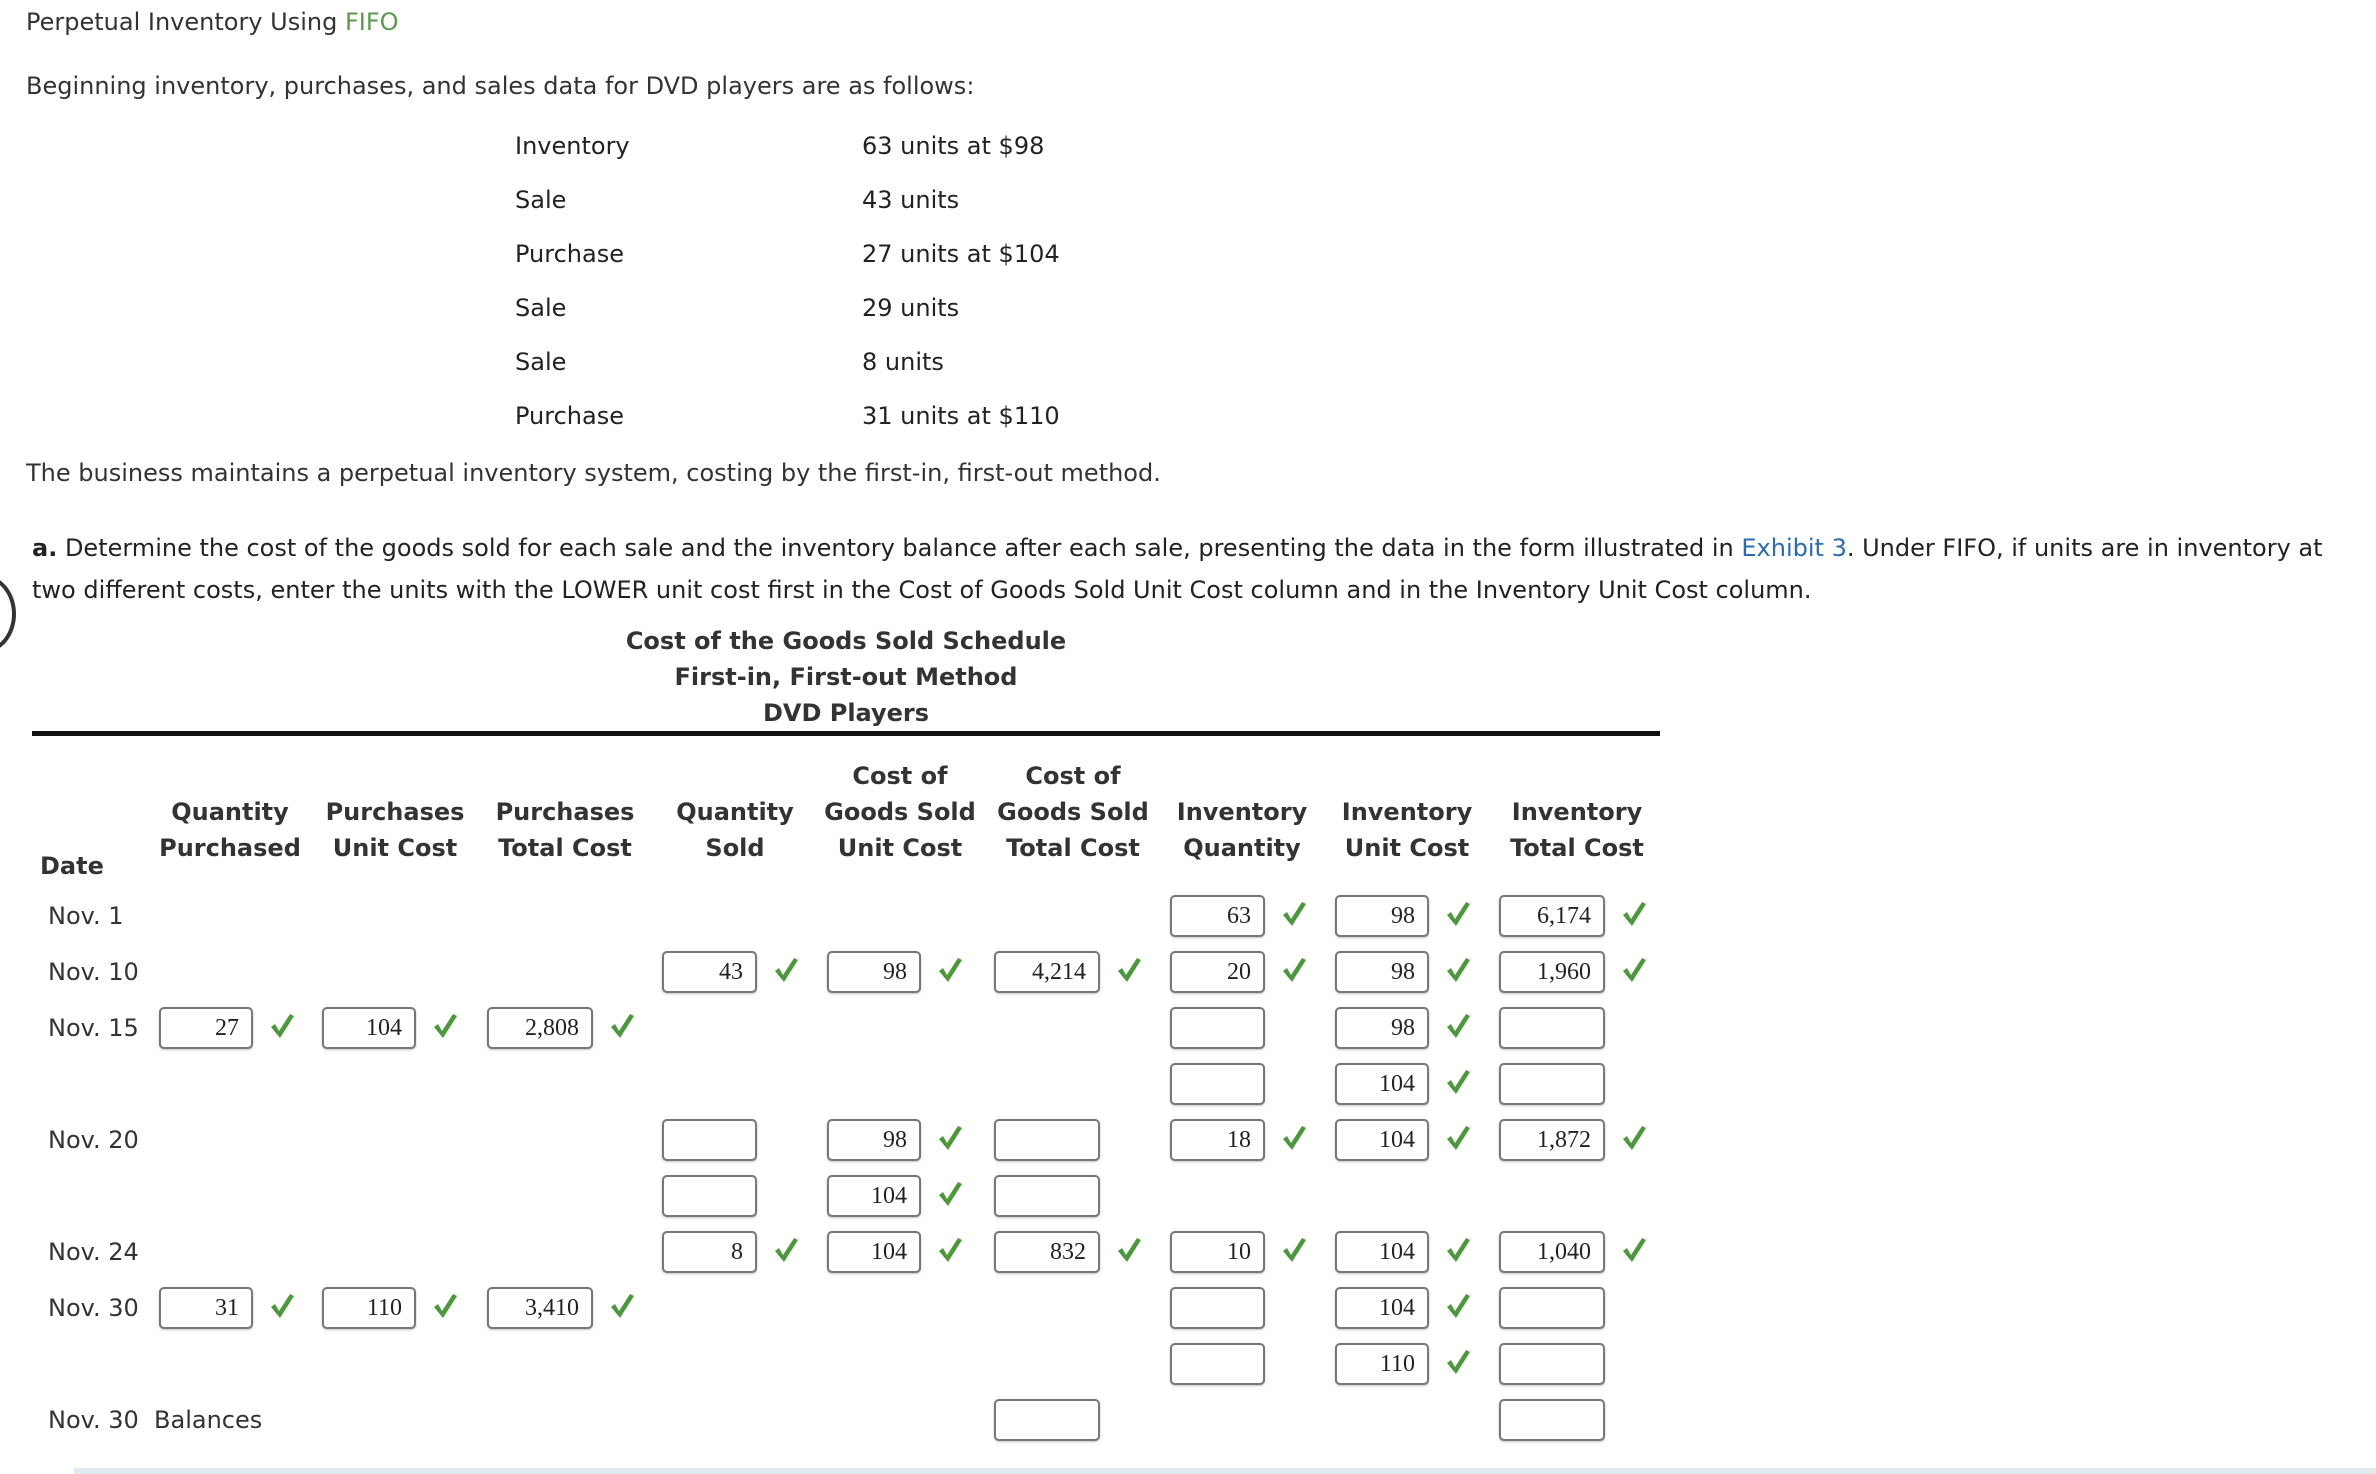 The image size is (2376, 1474). Describe the element at coordinates (1577, 812) in the screenshot. I see `header-line: Inventory` at that location.